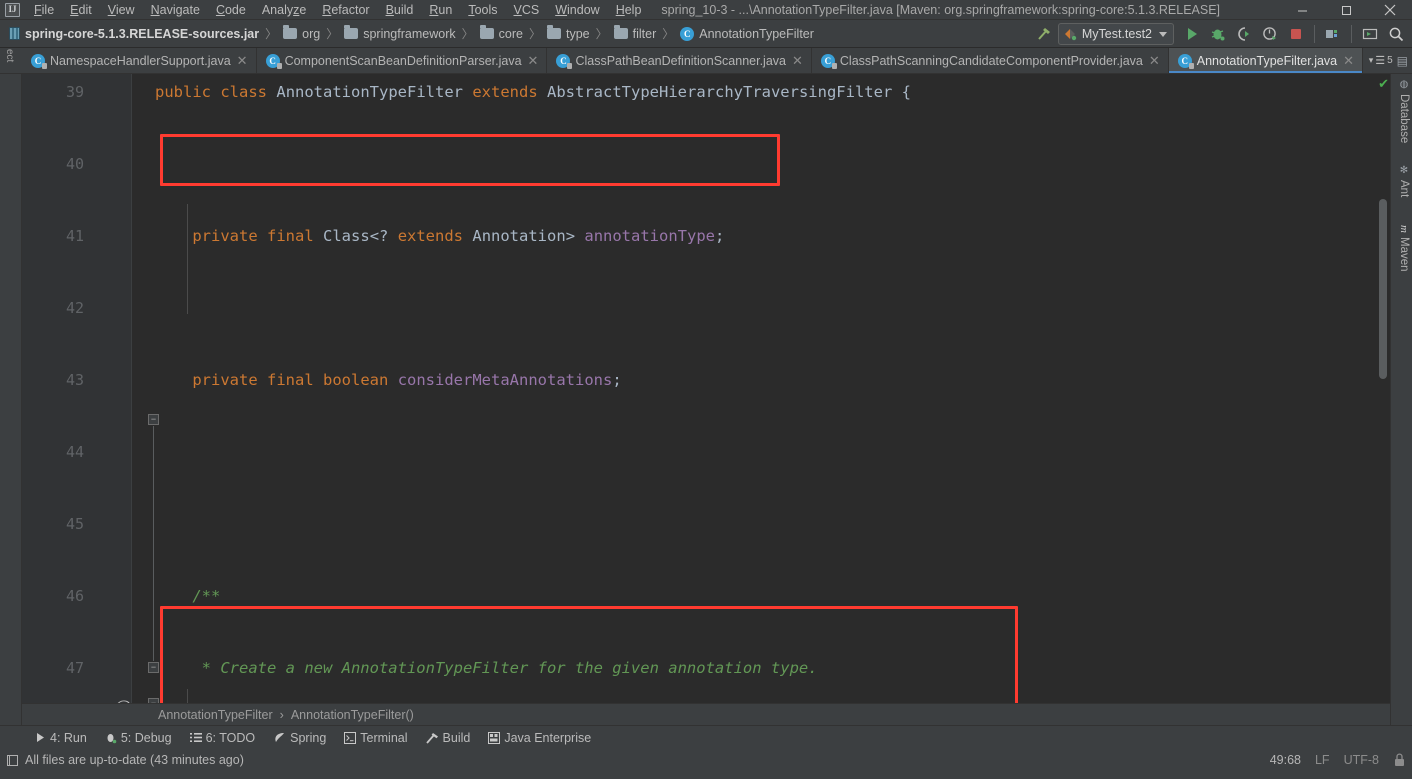 Image resolution: width=1412 pixels, height=779 pixels. Describe the element at coordinates (74, 236) in the screenshot. I see `line-number: 41` at that location.